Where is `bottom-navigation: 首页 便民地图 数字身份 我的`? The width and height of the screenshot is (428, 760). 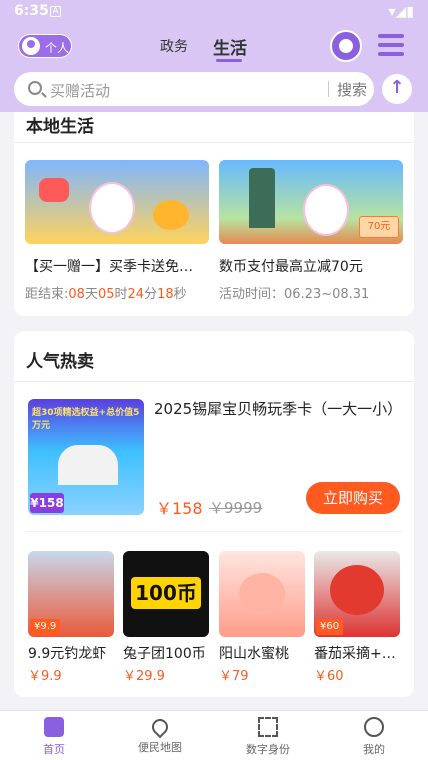 bottom-navigation: 首页 便民地图 数字身份 我的 is located at coordinates (214, 735).